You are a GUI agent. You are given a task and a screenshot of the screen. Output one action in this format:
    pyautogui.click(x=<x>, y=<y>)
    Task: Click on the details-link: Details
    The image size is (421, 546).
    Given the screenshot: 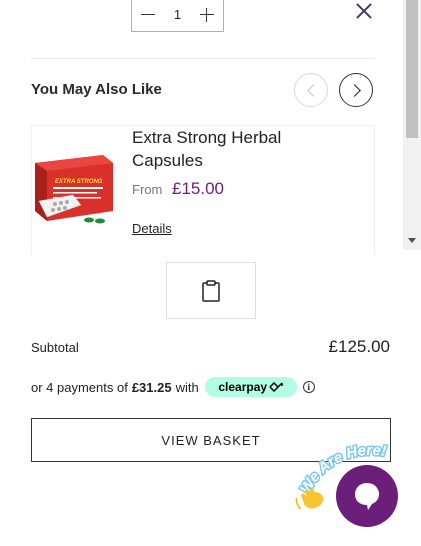 What is the action you would take?
    pyautogui.click(x=152, y=228)
    